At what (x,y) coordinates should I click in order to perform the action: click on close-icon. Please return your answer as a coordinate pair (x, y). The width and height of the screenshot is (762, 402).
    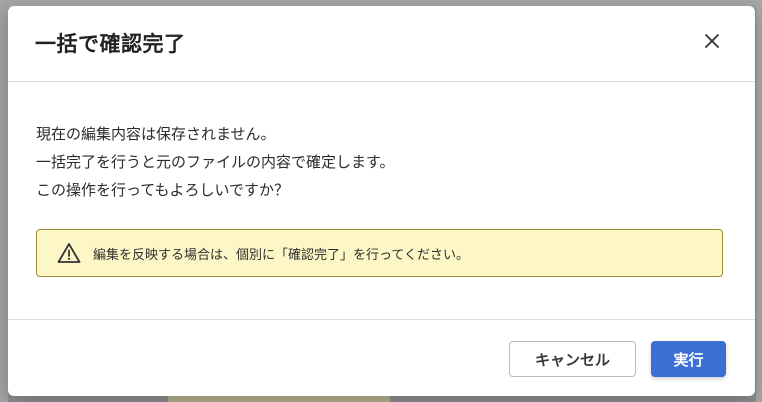
    Looking at the image, I should click on (712, 41).